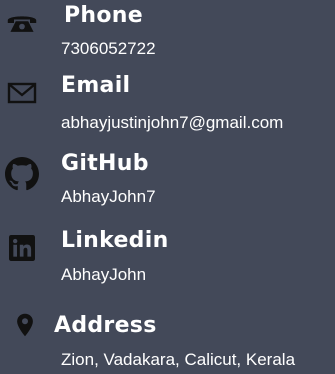 Image resolution: width=335 pixels, height=374 pixels. I want to click on envelope-icon, so click(22, 93).